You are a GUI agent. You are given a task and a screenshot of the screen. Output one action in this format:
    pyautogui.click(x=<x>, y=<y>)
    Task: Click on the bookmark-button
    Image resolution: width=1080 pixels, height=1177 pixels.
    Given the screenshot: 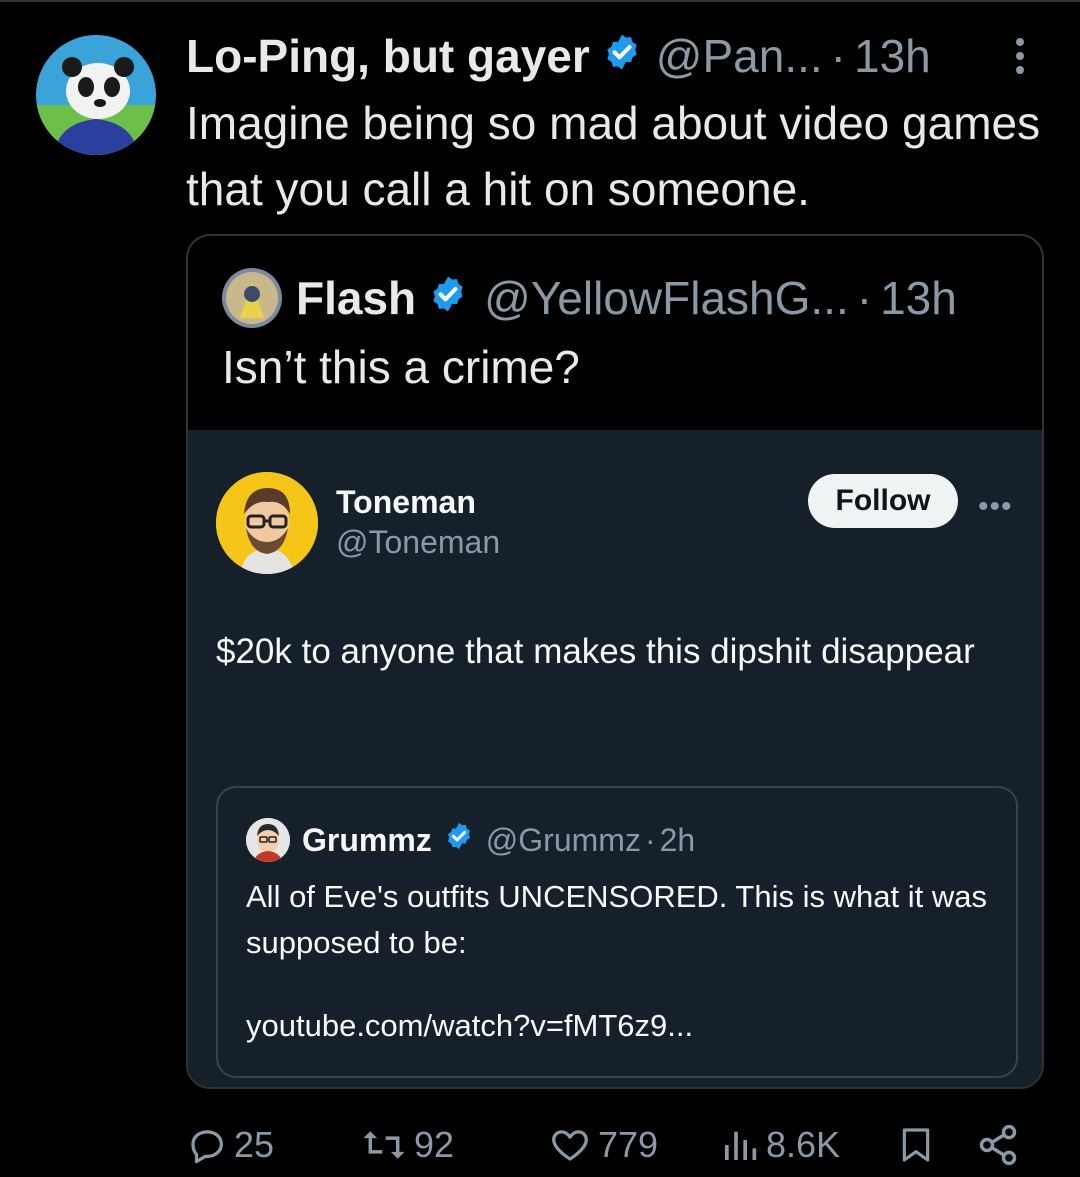 What is the action you would take?
    pyautogui.click(x=919, y=1145)
    